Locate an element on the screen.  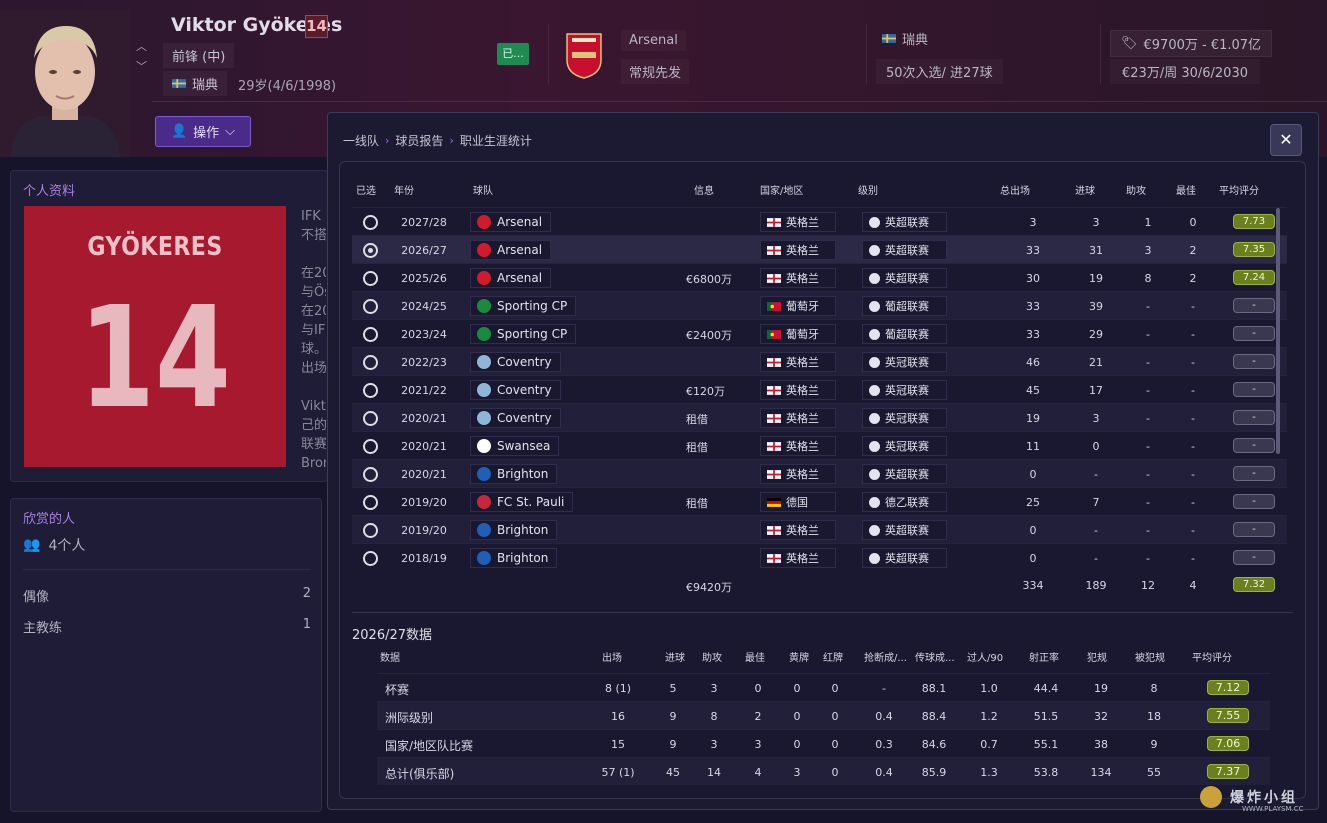
team-chip: FC St. Pauli is located at coordinates (522, 502).